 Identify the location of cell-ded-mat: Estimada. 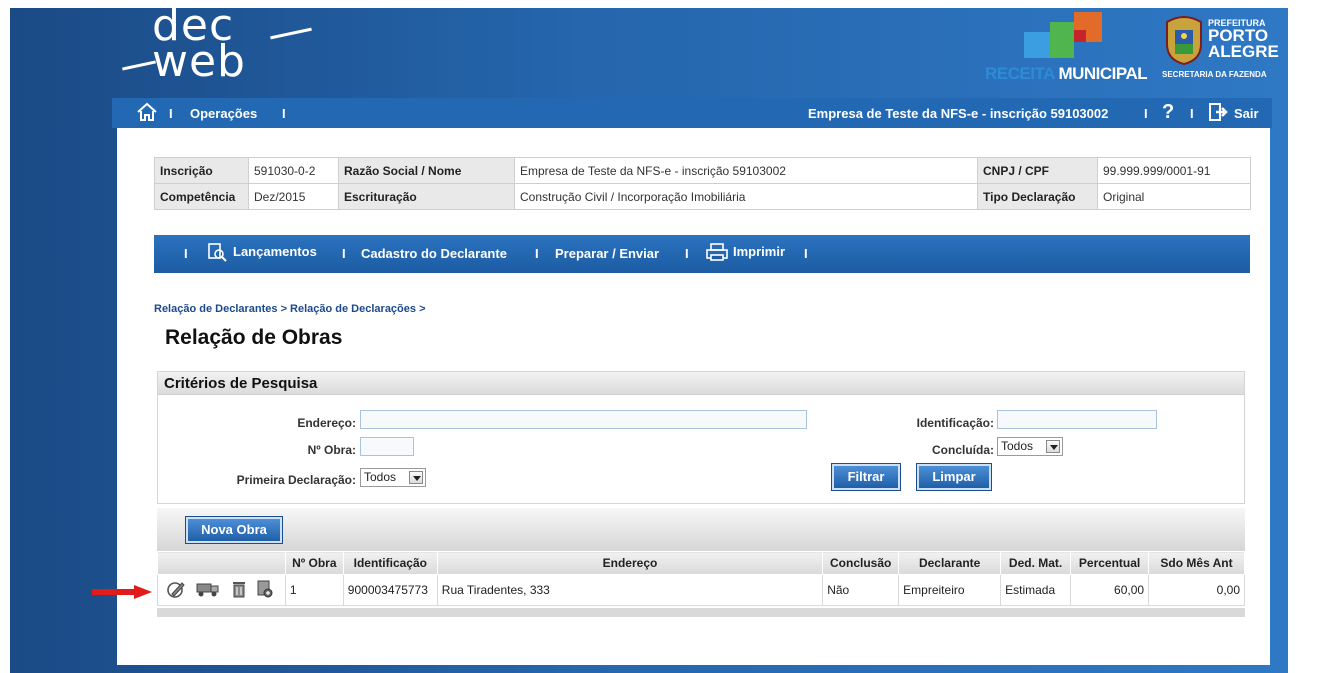
(1036, 590).